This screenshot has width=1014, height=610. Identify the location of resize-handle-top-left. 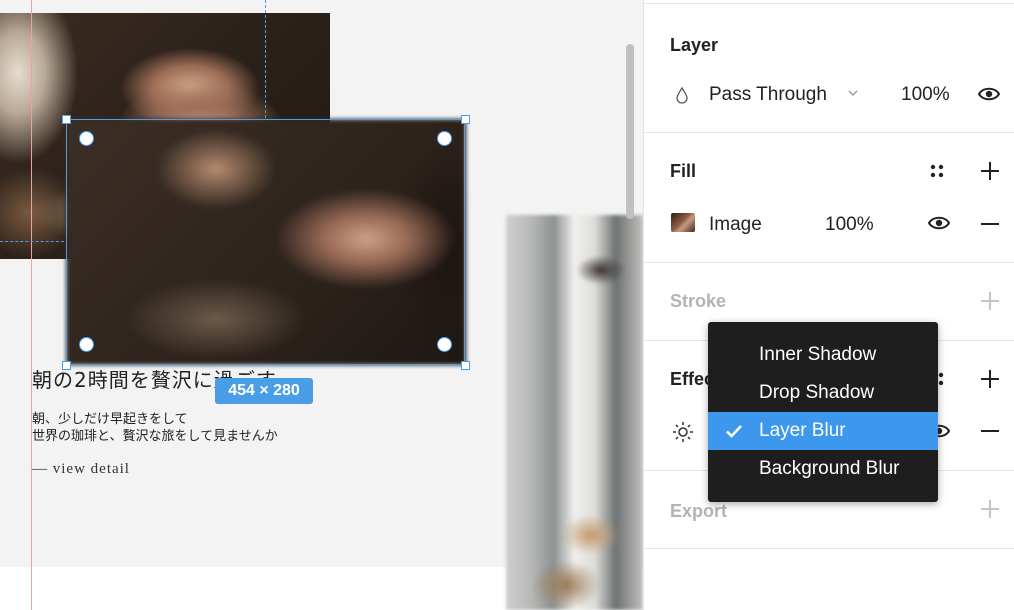
(66, 119).